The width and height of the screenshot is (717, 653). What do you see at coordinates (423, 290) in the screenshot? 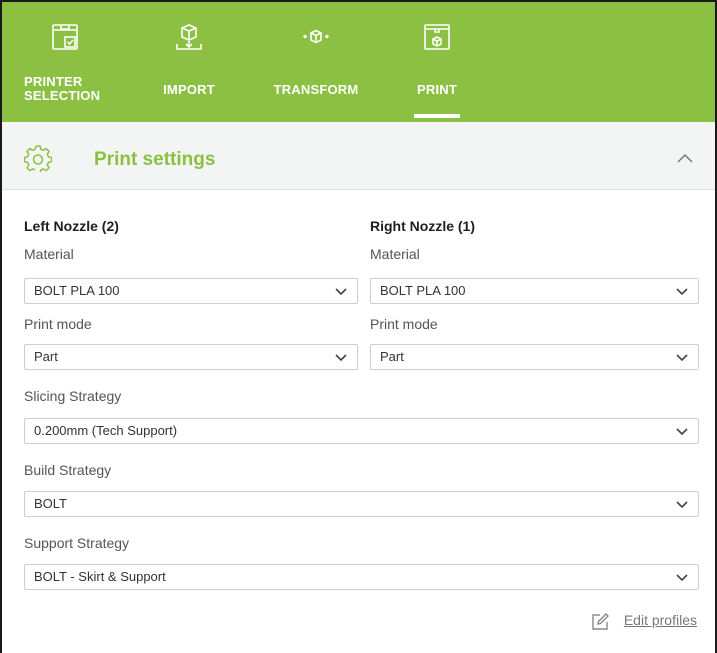
I see `right-material-value: BOLT PLA 100` at bounding box center [423, 290].